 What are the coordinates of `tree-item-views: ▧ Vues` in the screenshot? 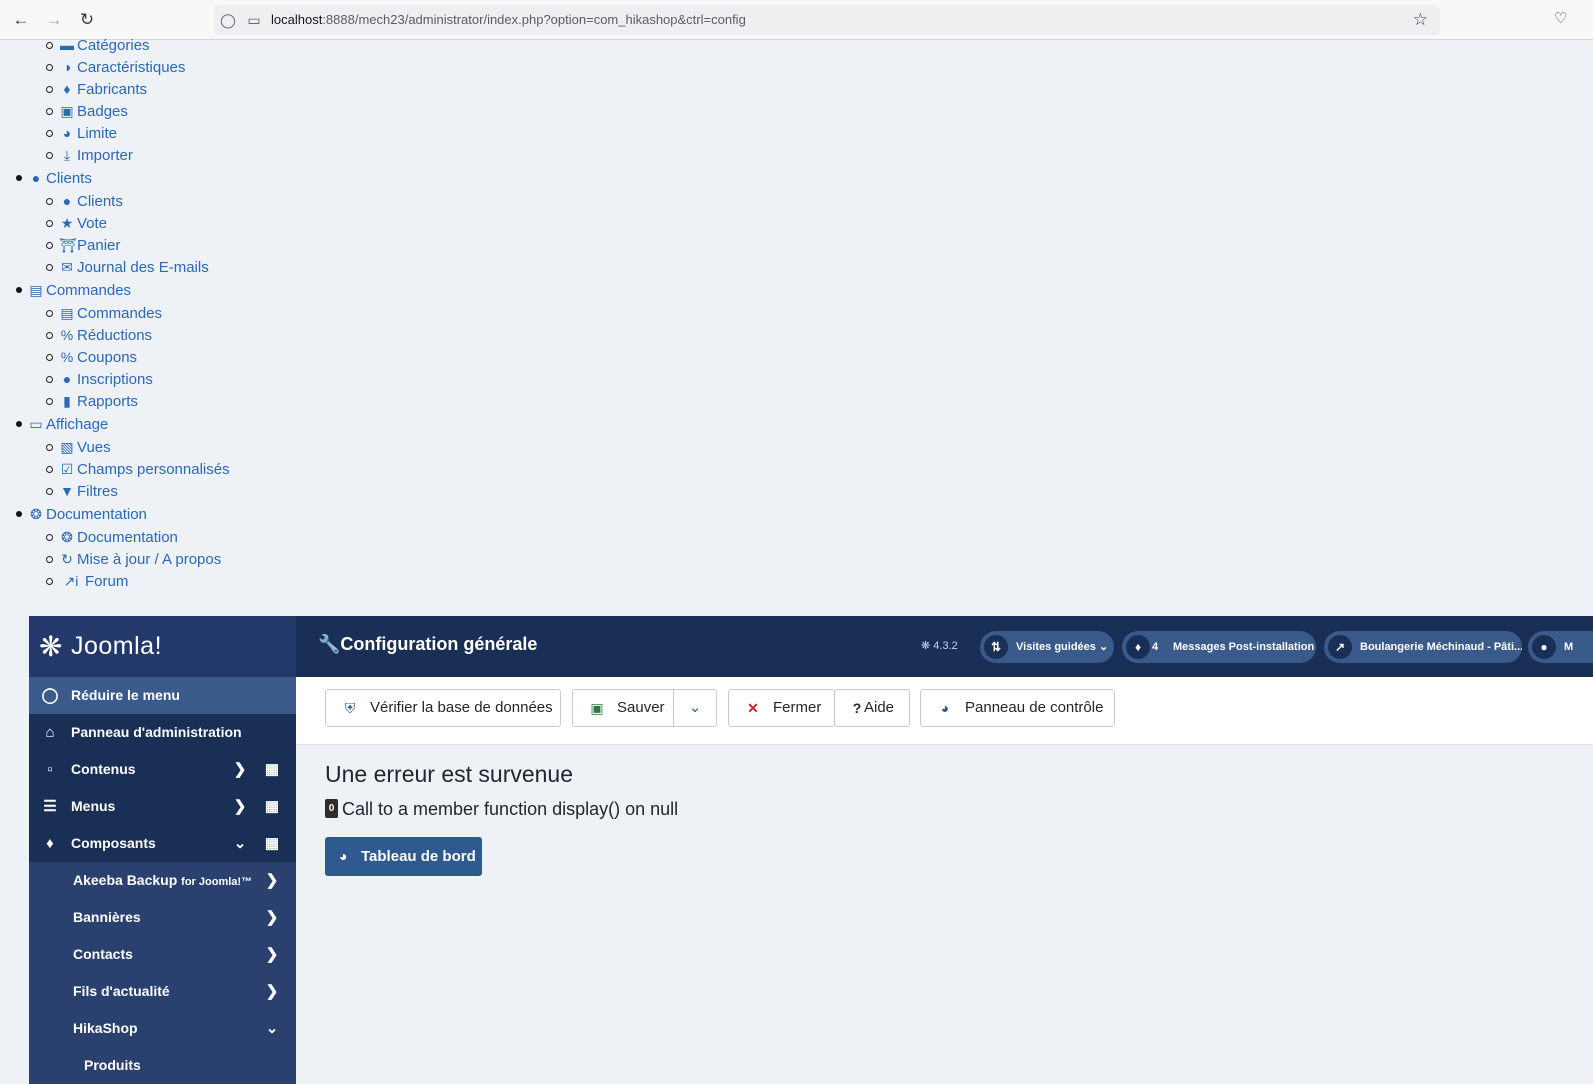 It's located at (78, 447).